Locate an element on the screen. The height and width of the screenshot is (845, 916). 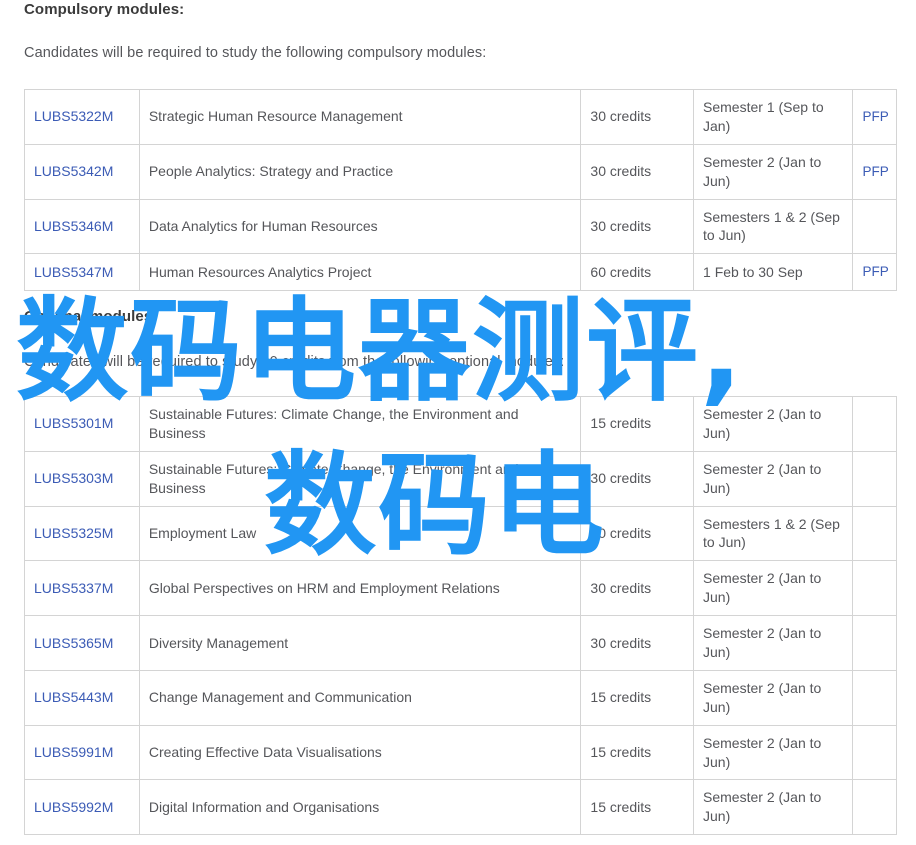
module-title-cell: Strategic Human Resource Management is located at coordinates (360, 117).